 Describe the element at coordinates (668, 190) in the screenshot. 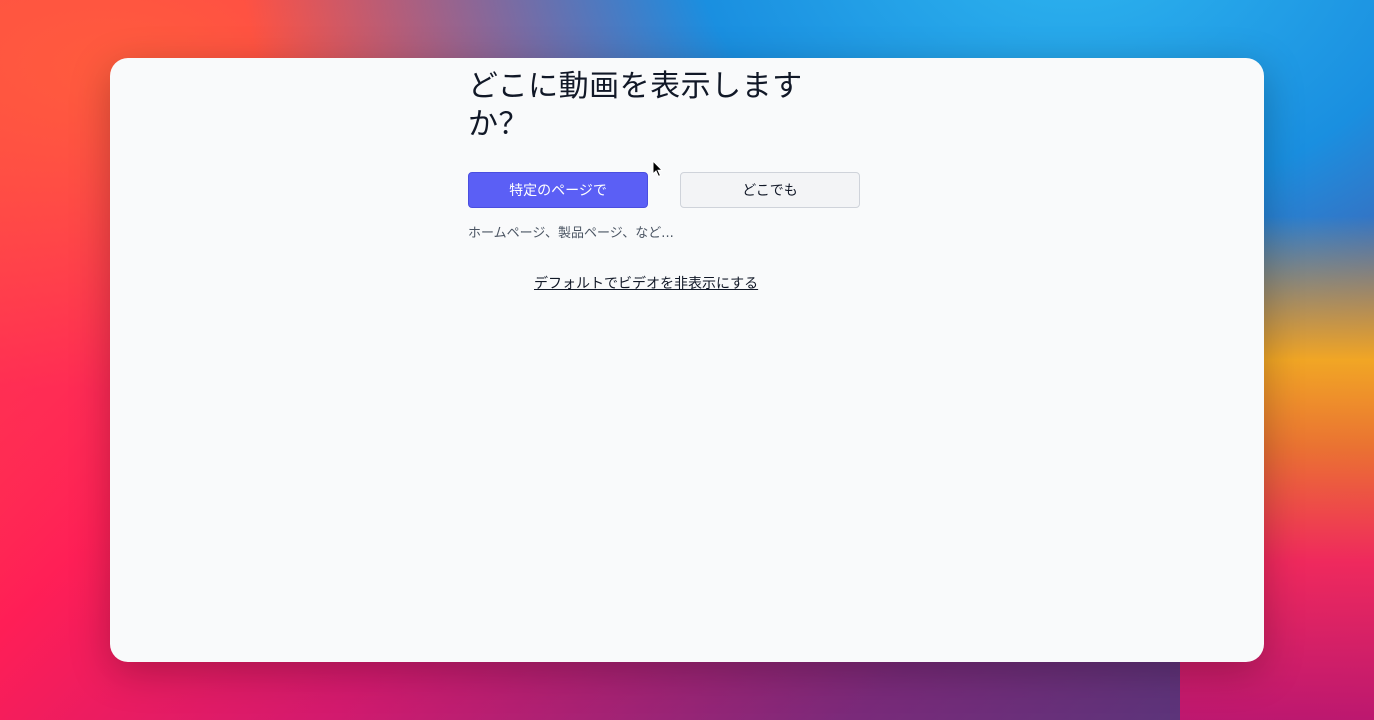

I see `placement-options: 特定のページで どこでも` at that location.